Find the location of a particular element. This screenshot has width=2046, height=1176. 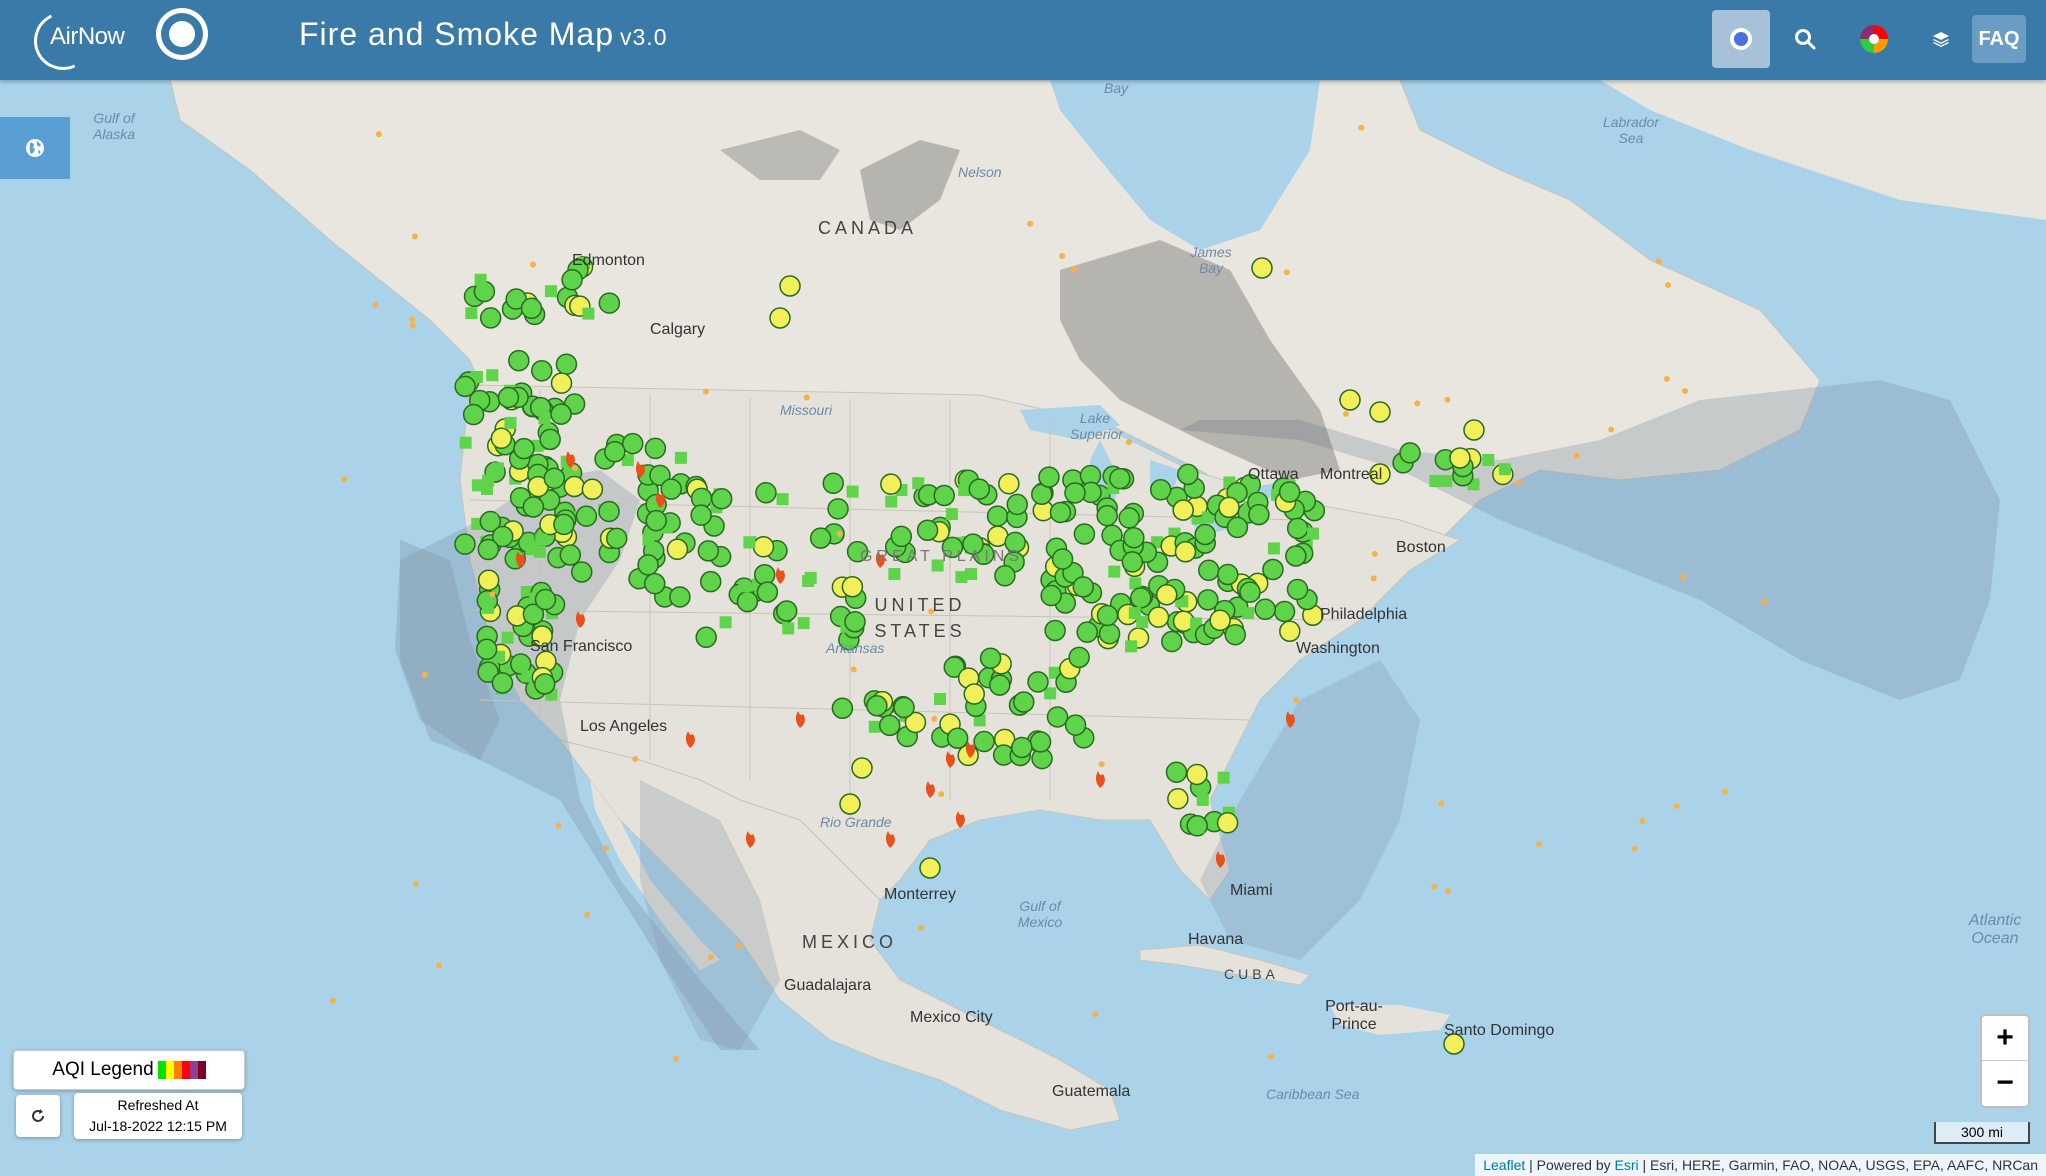

layers-button is located at coordinates (1941, 39).